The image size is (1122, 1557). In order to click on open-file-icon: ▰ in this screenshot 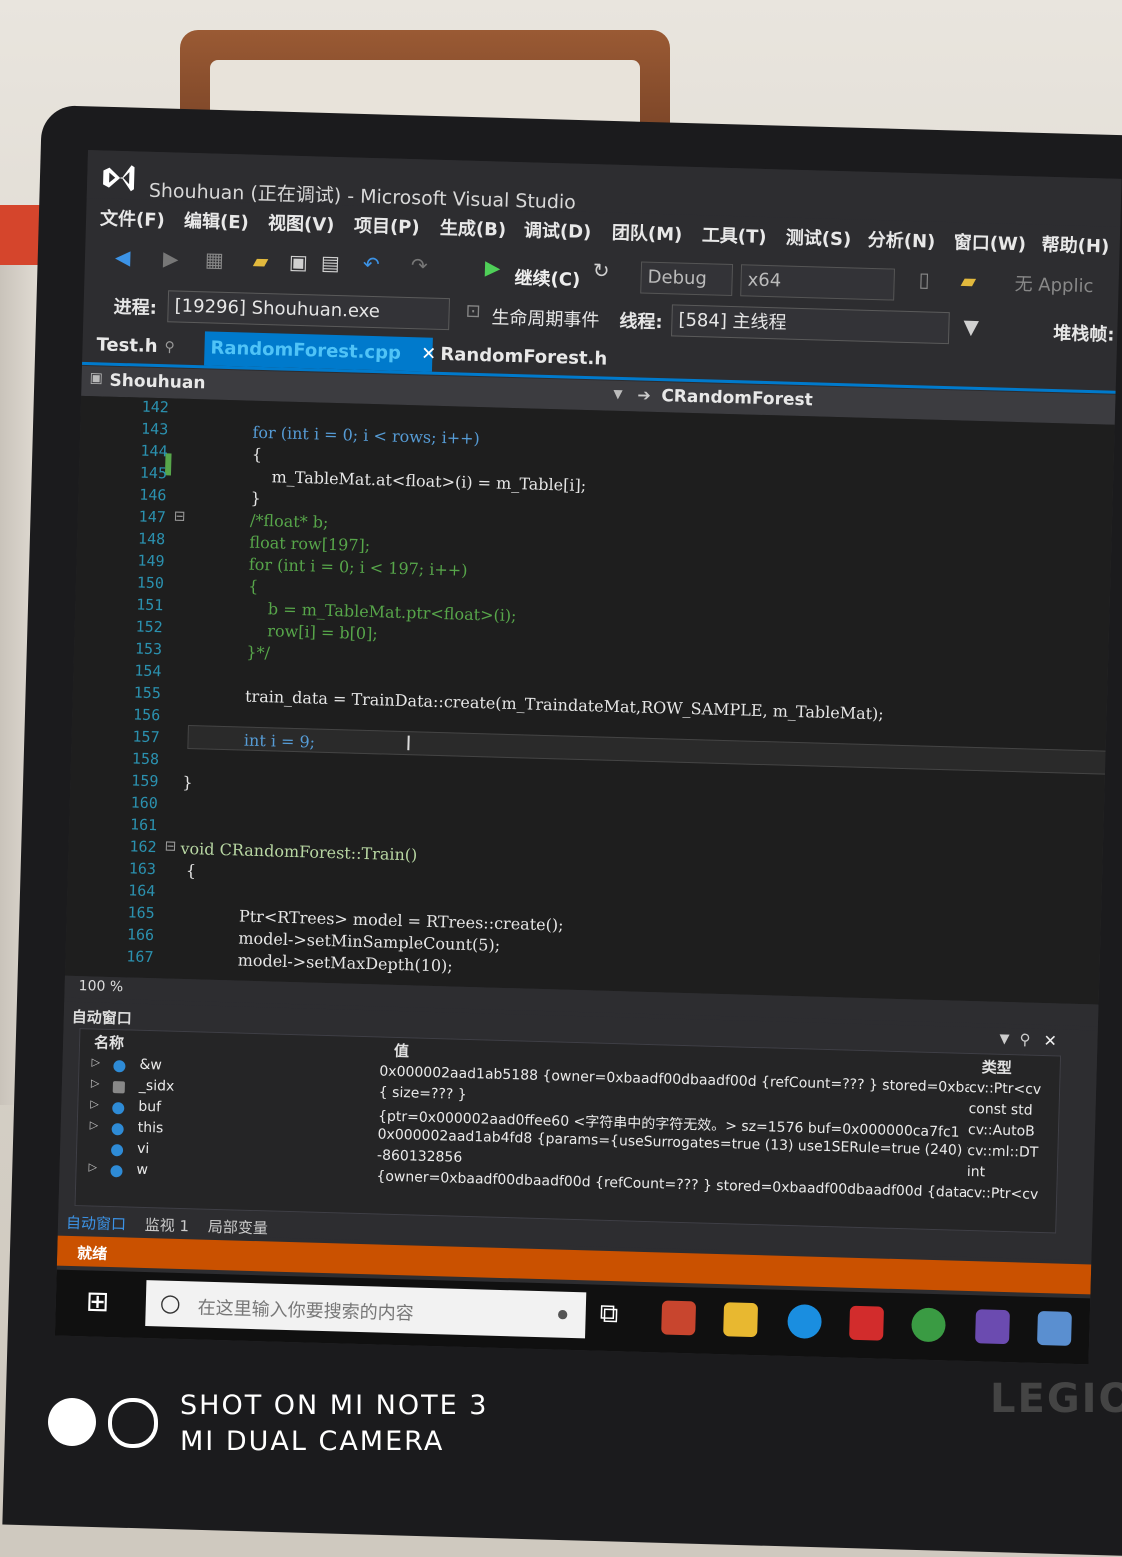, I will do `click(261, 261)`.